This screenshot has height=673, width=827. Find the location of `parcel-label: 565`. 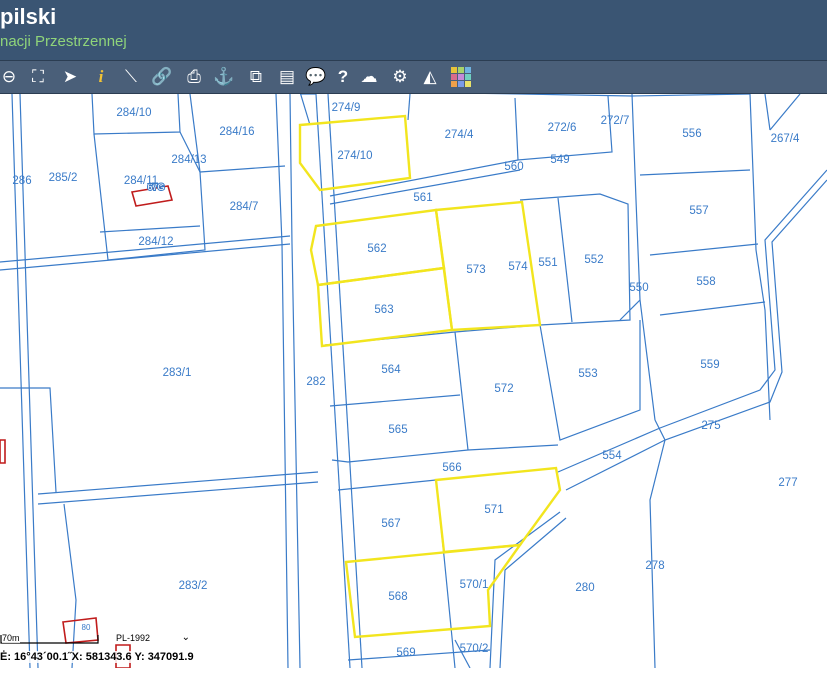

parcel-label: 565 is located at coordinates (397, 430).